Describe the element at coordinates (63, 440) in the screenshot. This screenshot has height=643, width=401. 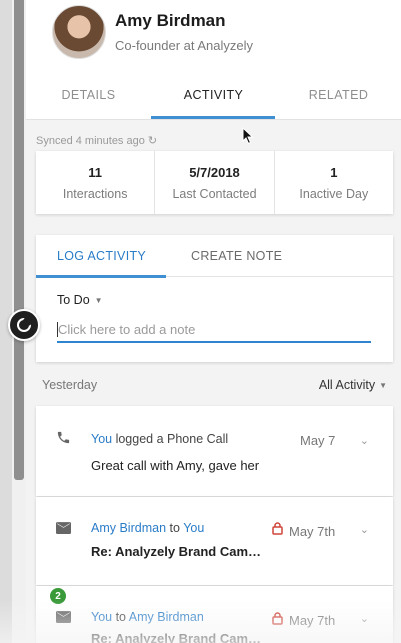
I see `phone-icon` at that location.